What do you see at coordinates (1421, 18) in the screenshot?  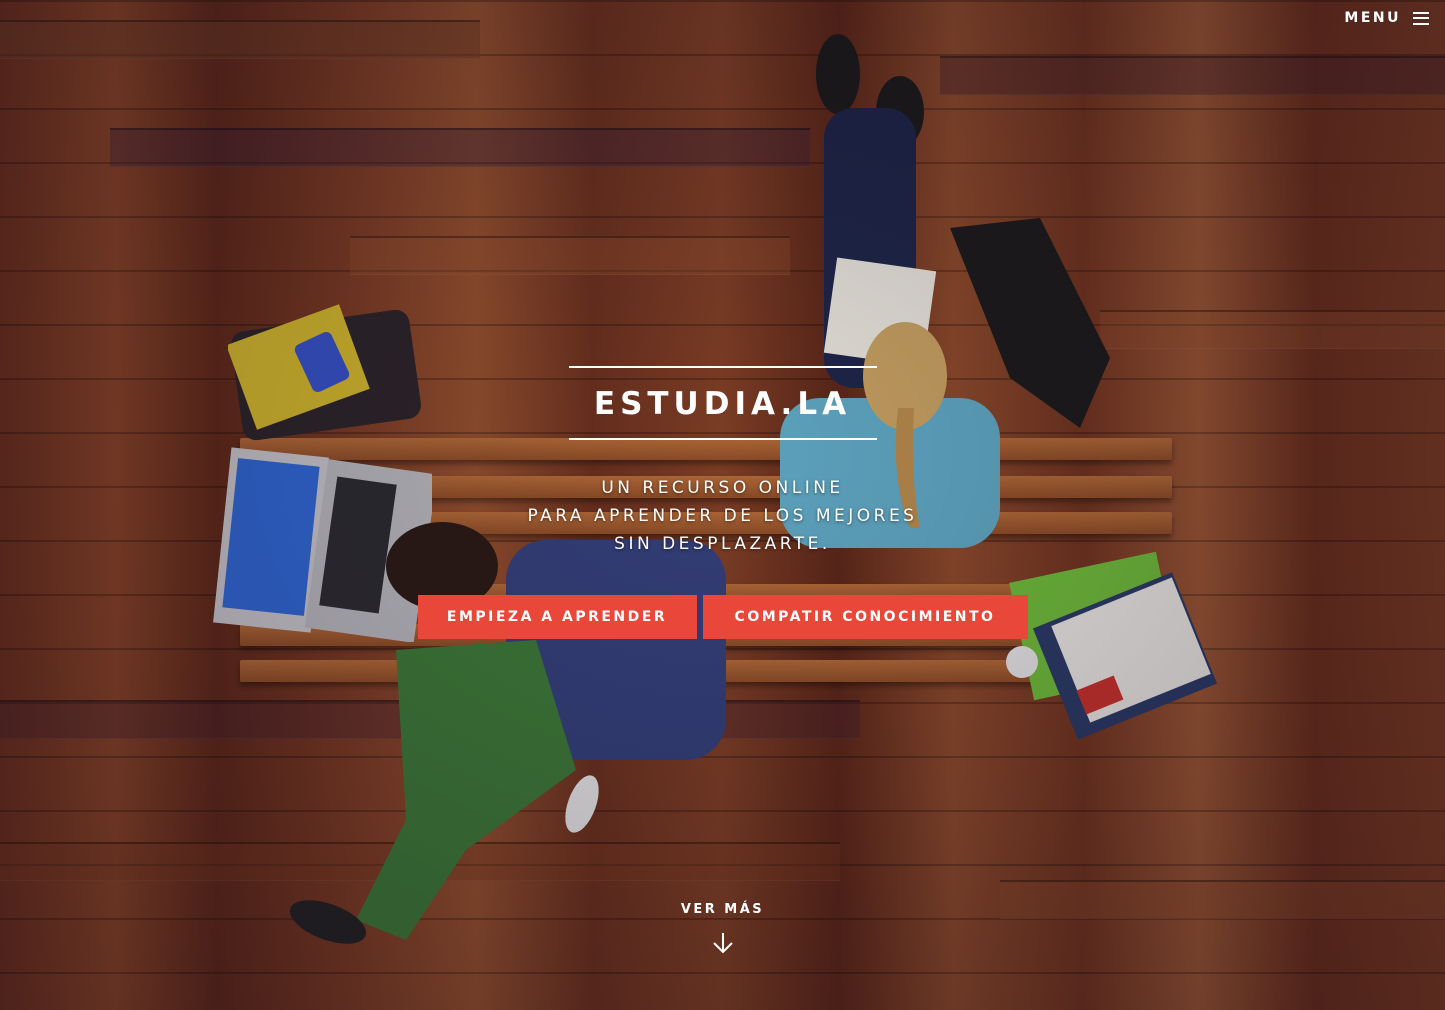 I see `hamburger-icon` at bounding box center [1421, 18].